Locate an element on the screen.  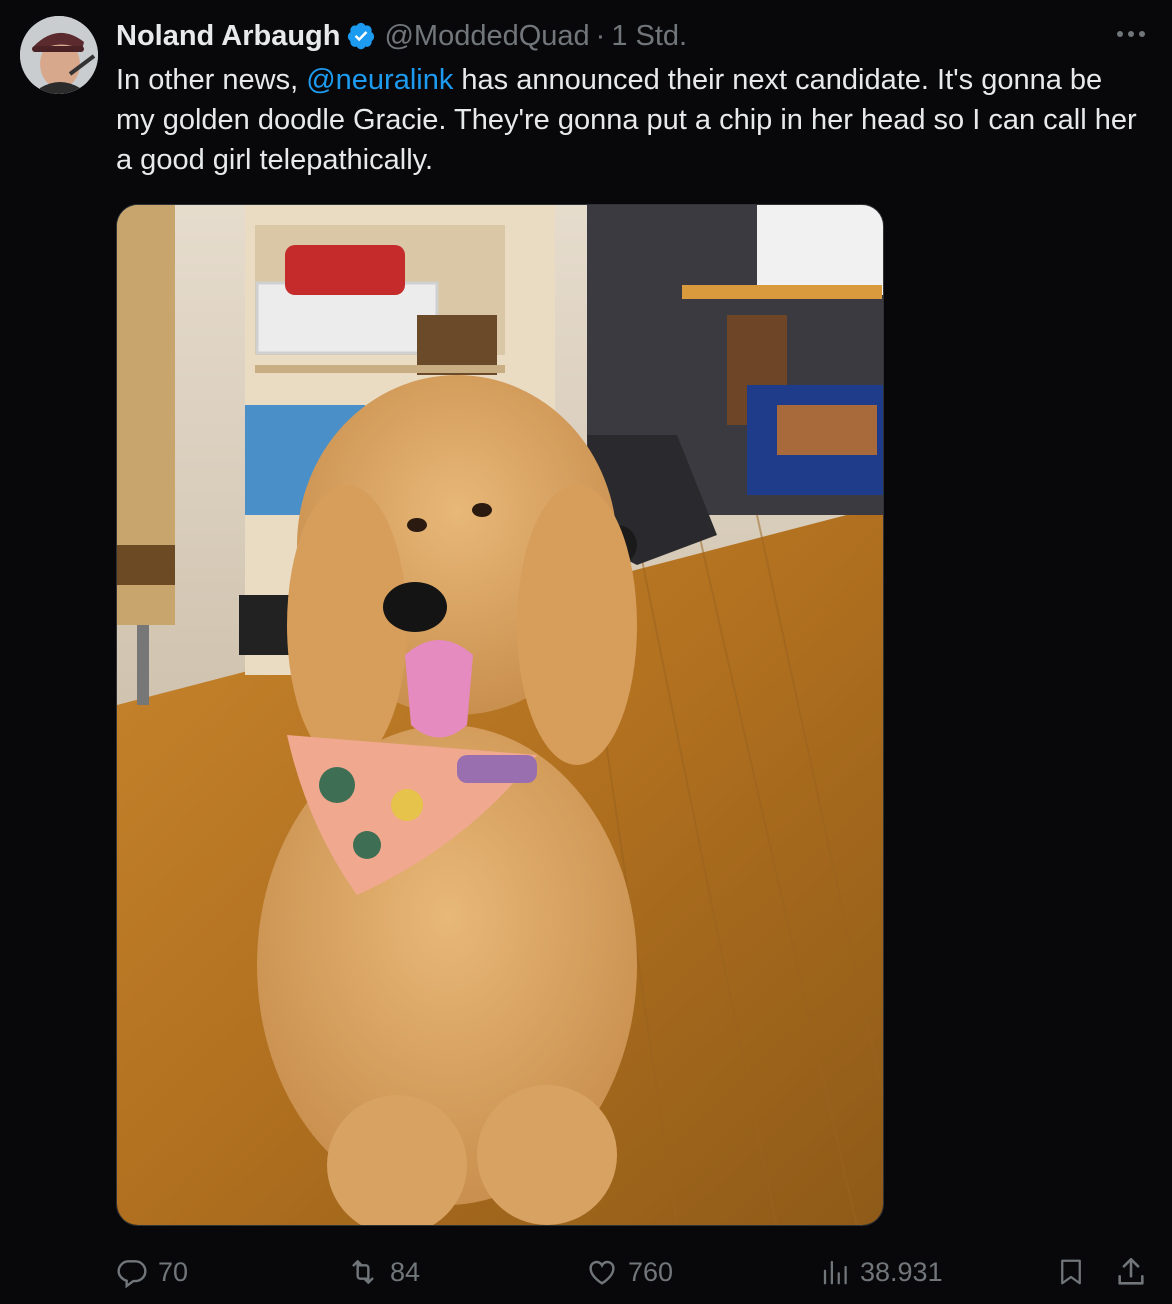
action-bar: 70 84 760 38.931 is located at coordinates (636, 1272).